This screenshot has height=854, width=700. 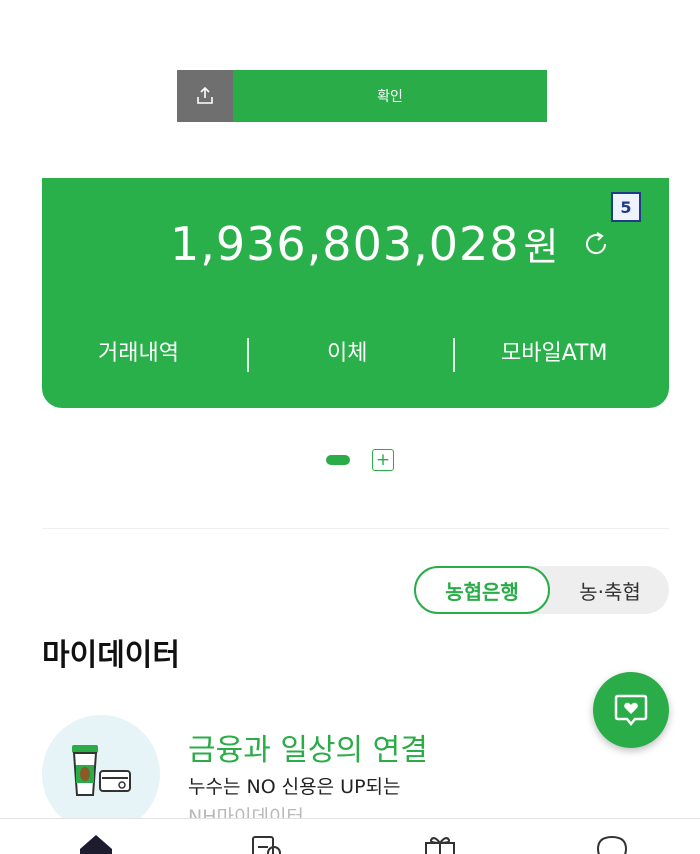 I want to click on refresh-icon, so click(x=596, y=244).